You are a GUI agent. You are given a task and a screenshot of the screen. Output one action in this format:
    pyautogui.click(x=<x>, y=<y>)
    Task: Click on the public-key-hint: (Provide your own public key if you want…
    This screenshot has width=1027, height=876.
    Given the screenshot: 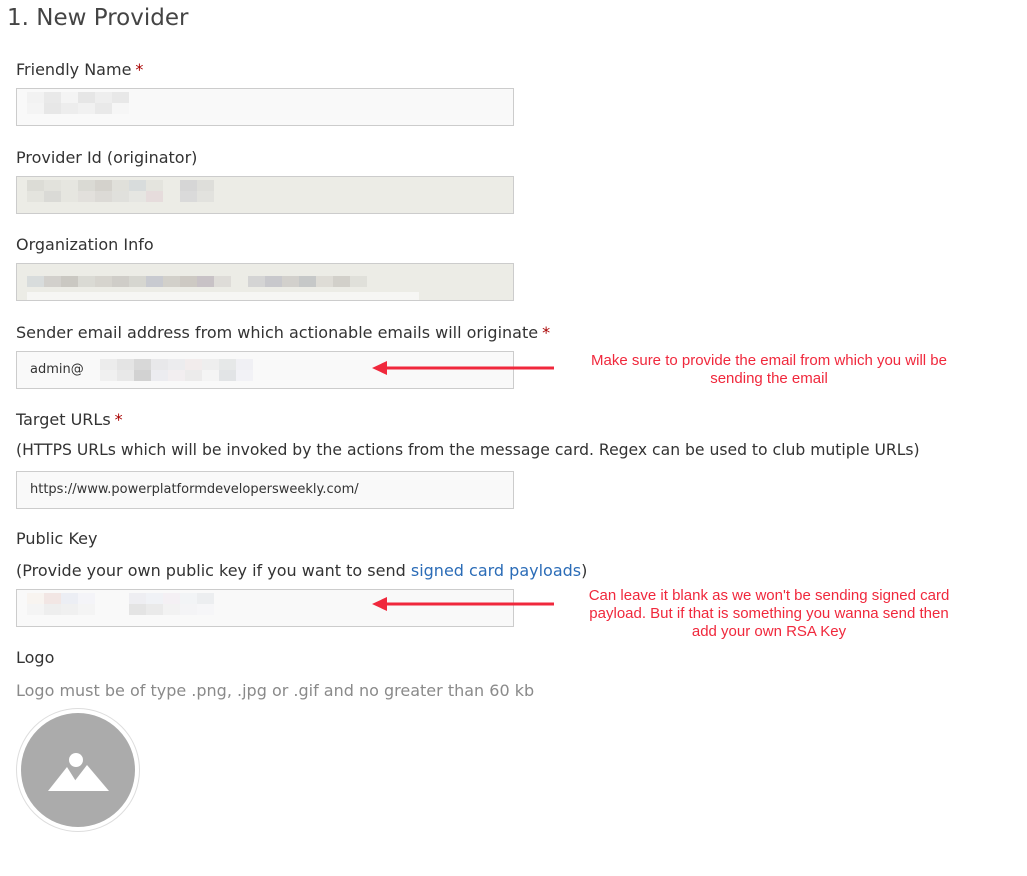 What is the action you would take?
    pyautogui.click(x=301, y=570)
    